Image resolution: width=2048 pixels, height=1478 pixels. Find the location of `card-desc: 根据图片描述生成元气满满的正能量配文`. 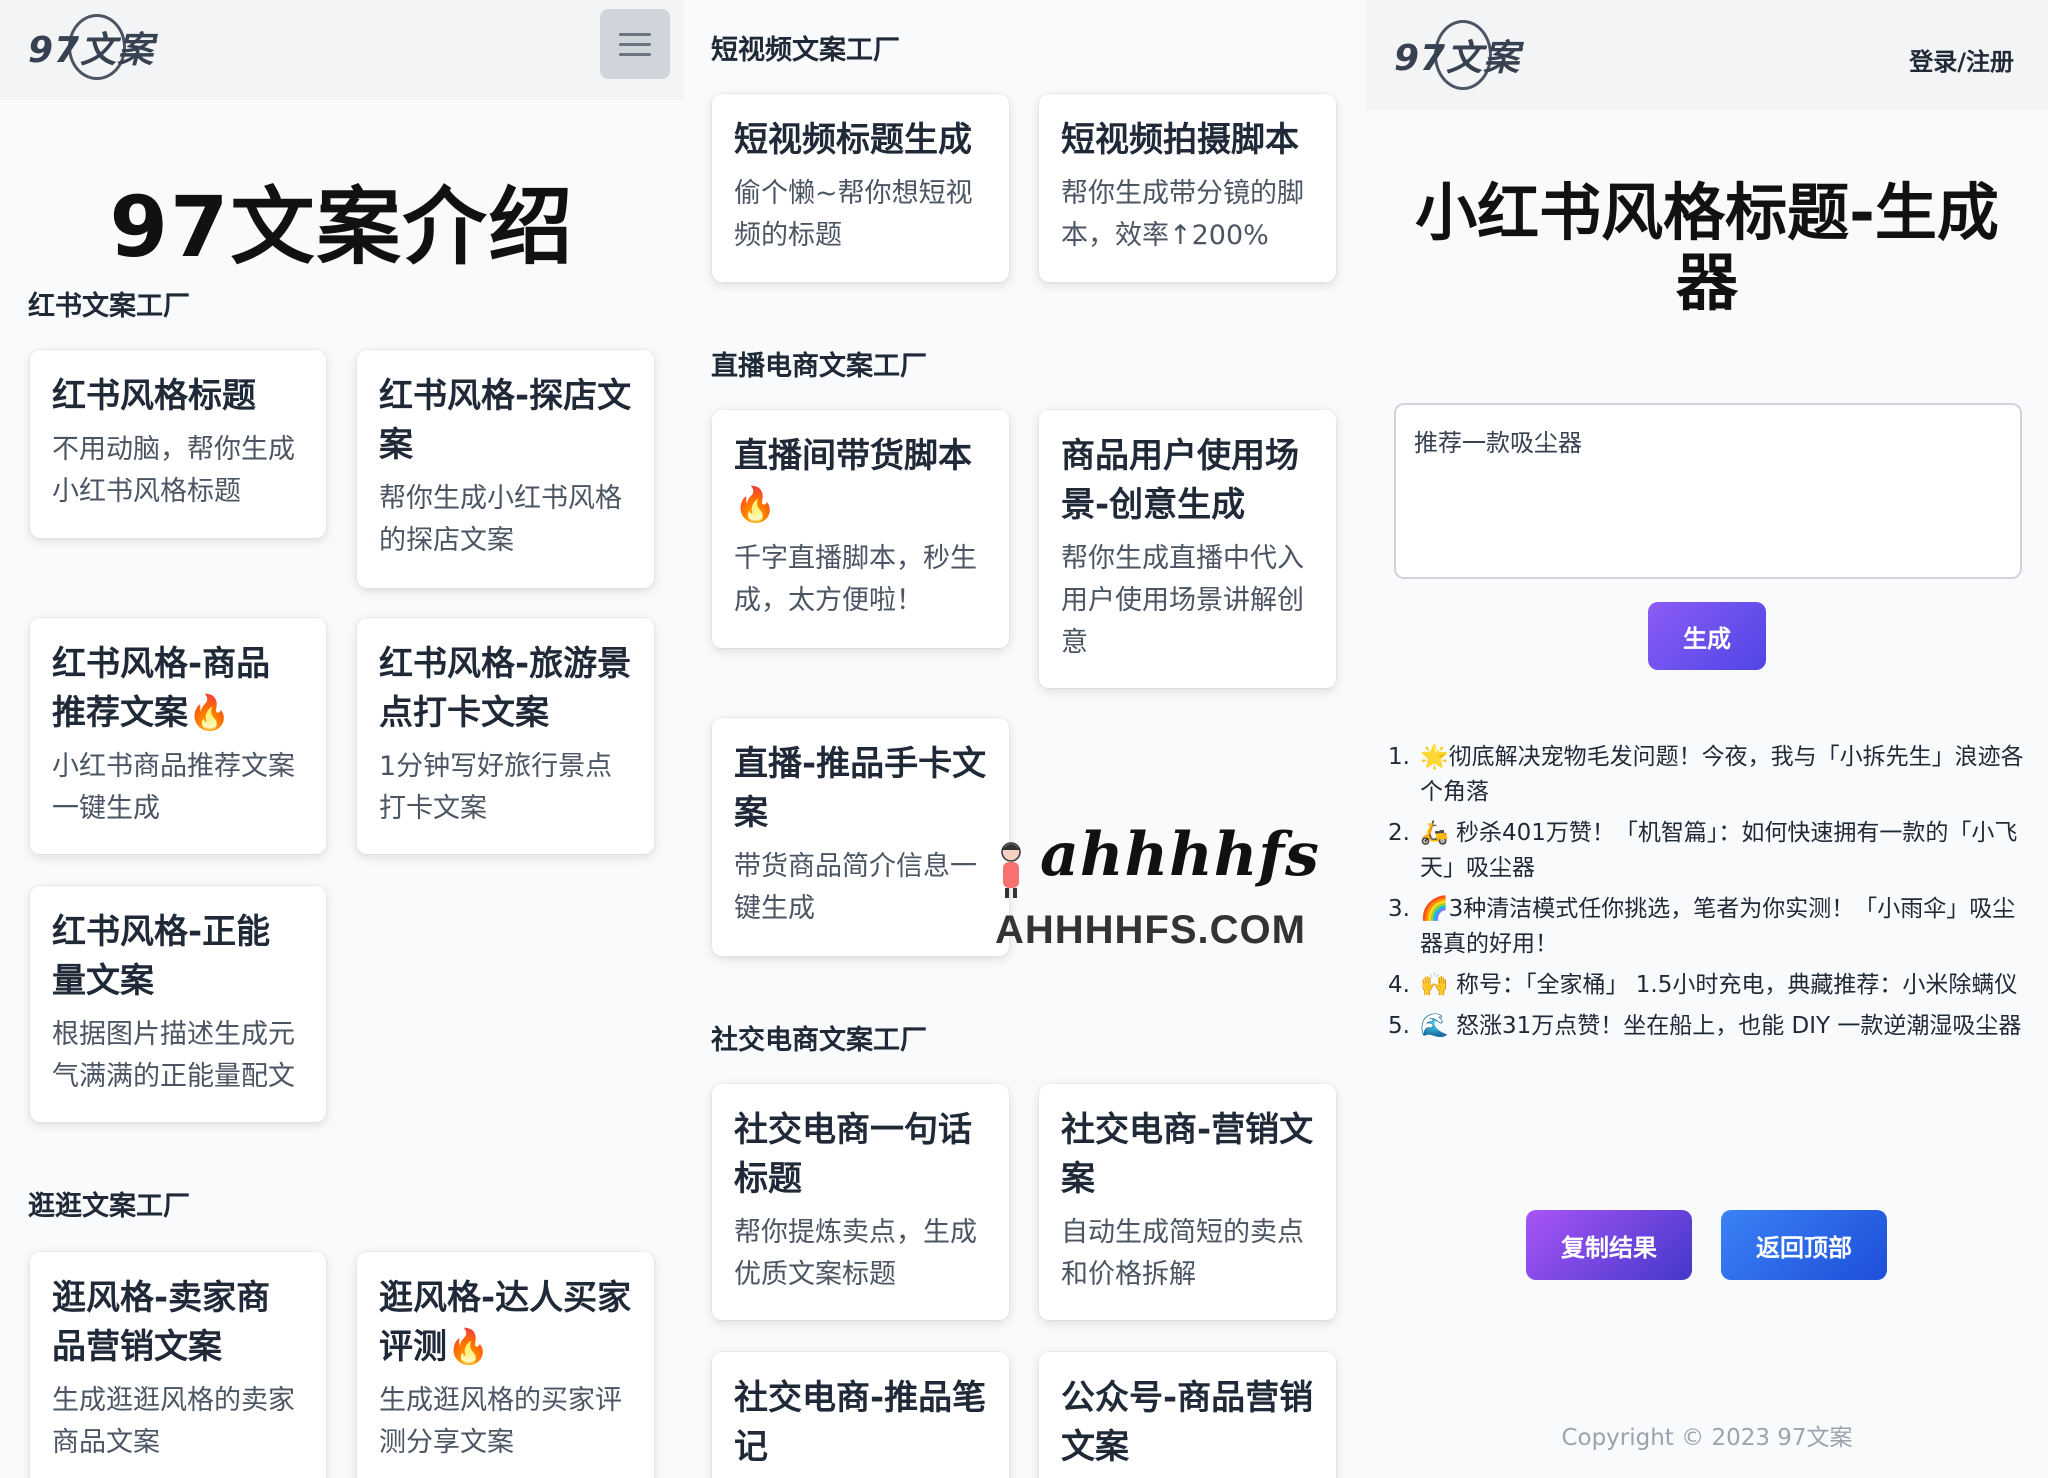

card-desc: 根据图片描述生成元气满满的正能量配文 is located at coordinates (173, 1055).